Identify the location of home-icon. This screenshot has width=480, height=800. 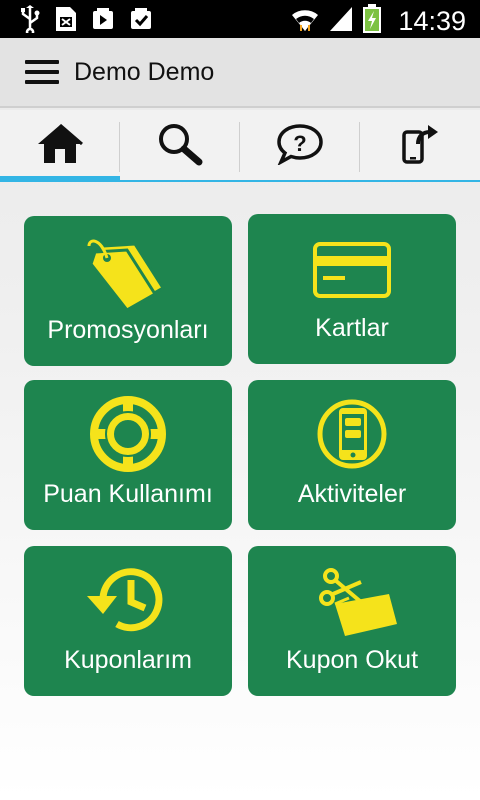
(60, 146).